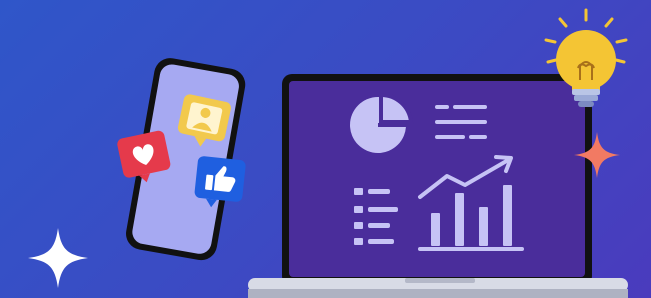 The height and width of the screenshot is (298, 651). I want to click on sparkle-icon, so click(58, 258).